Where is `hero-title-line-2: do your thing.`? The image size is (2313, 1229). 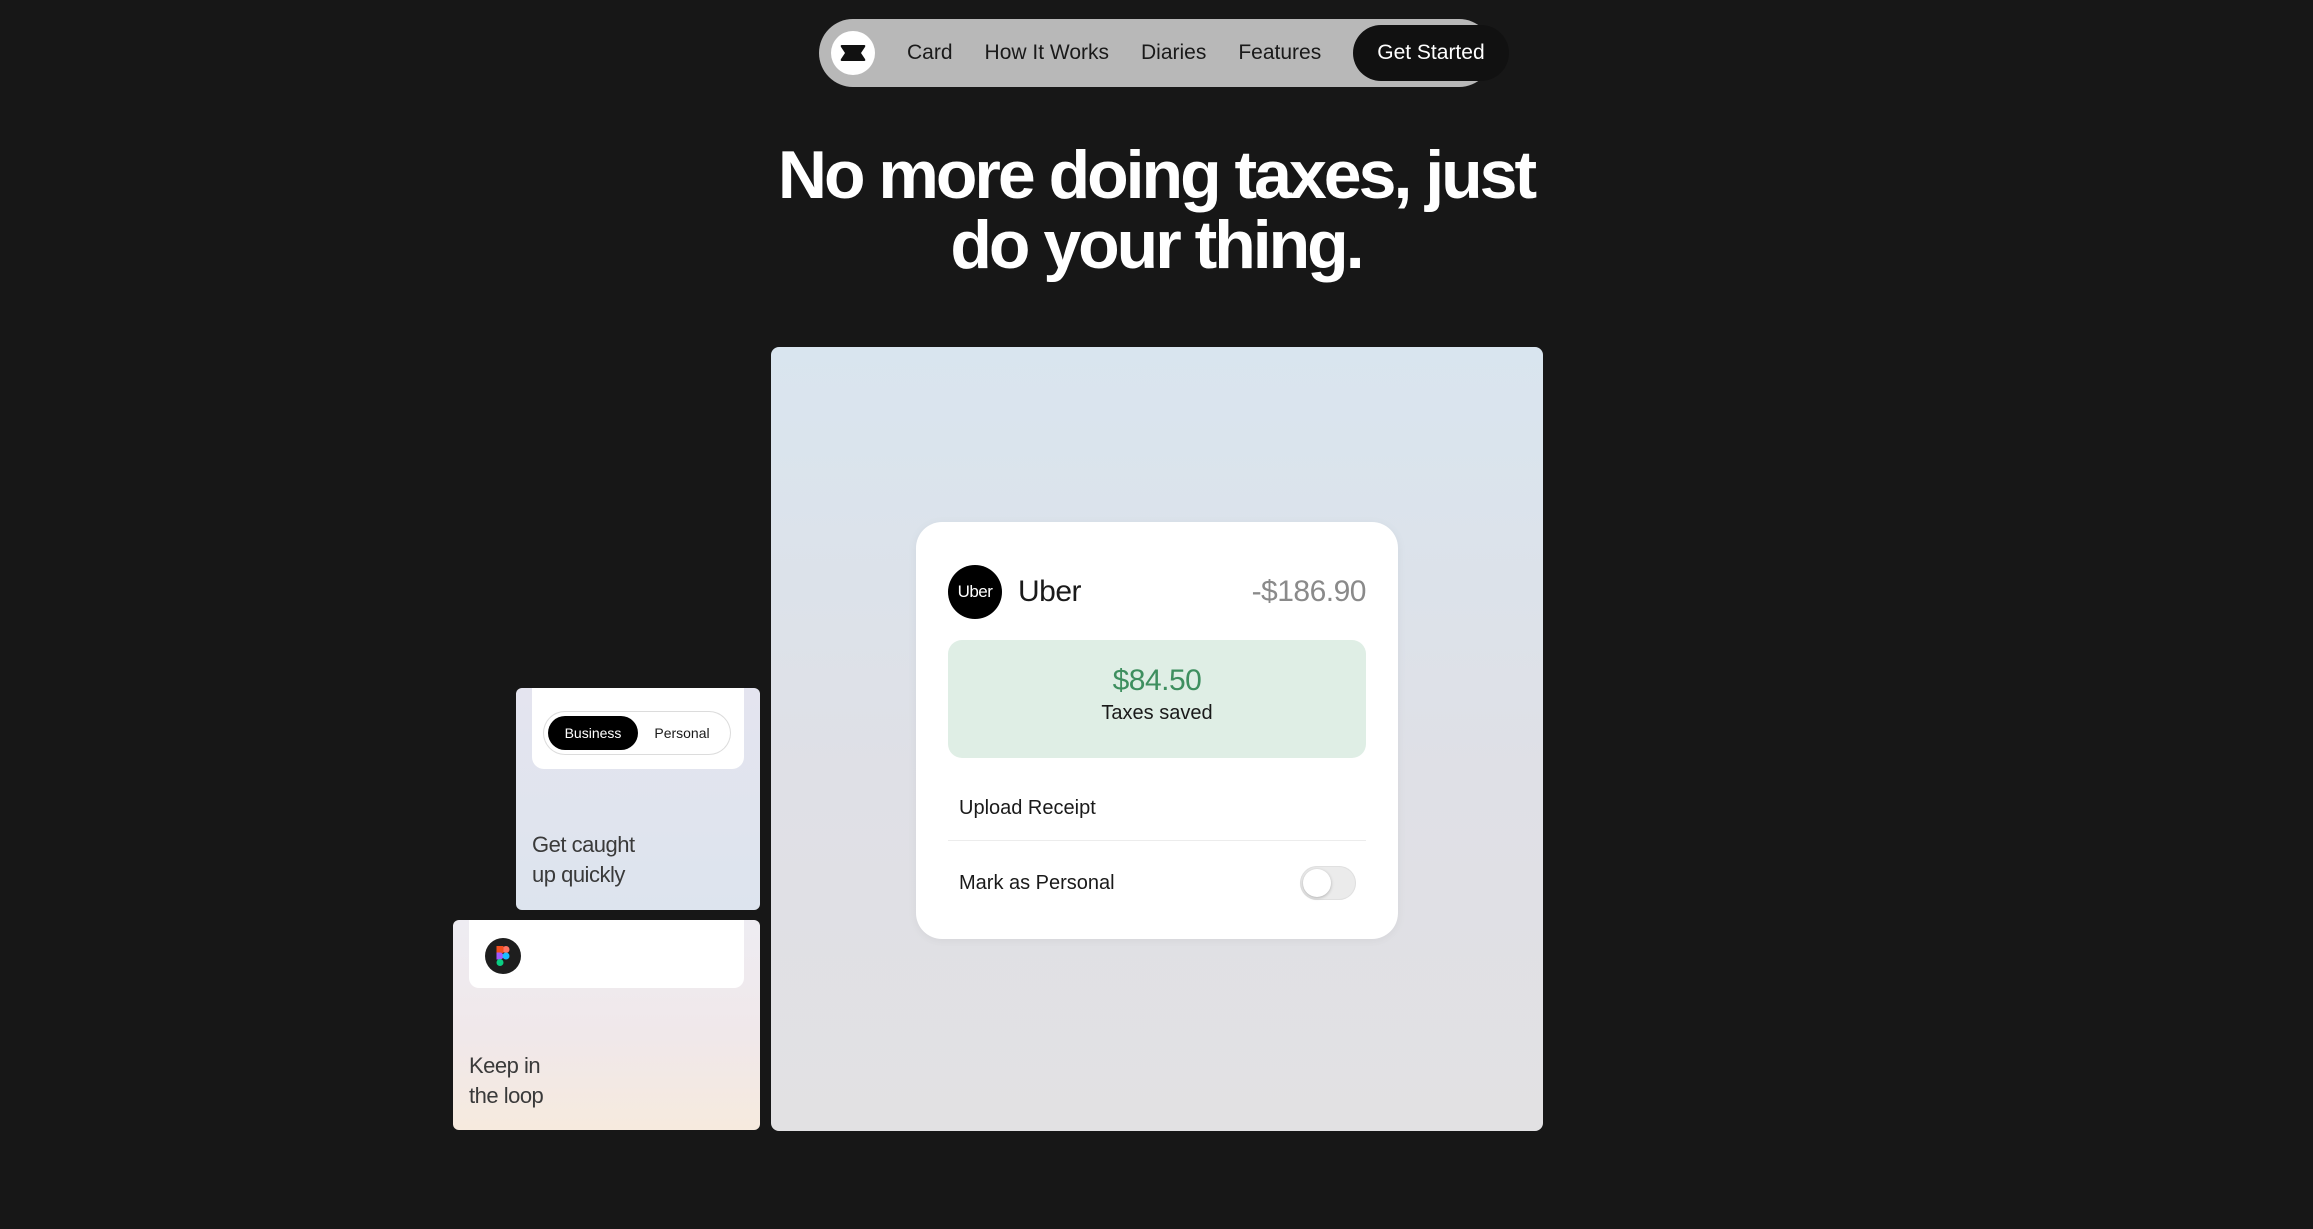 hero-title-line-2: do your thing. is located at coordinates (1157, 245).